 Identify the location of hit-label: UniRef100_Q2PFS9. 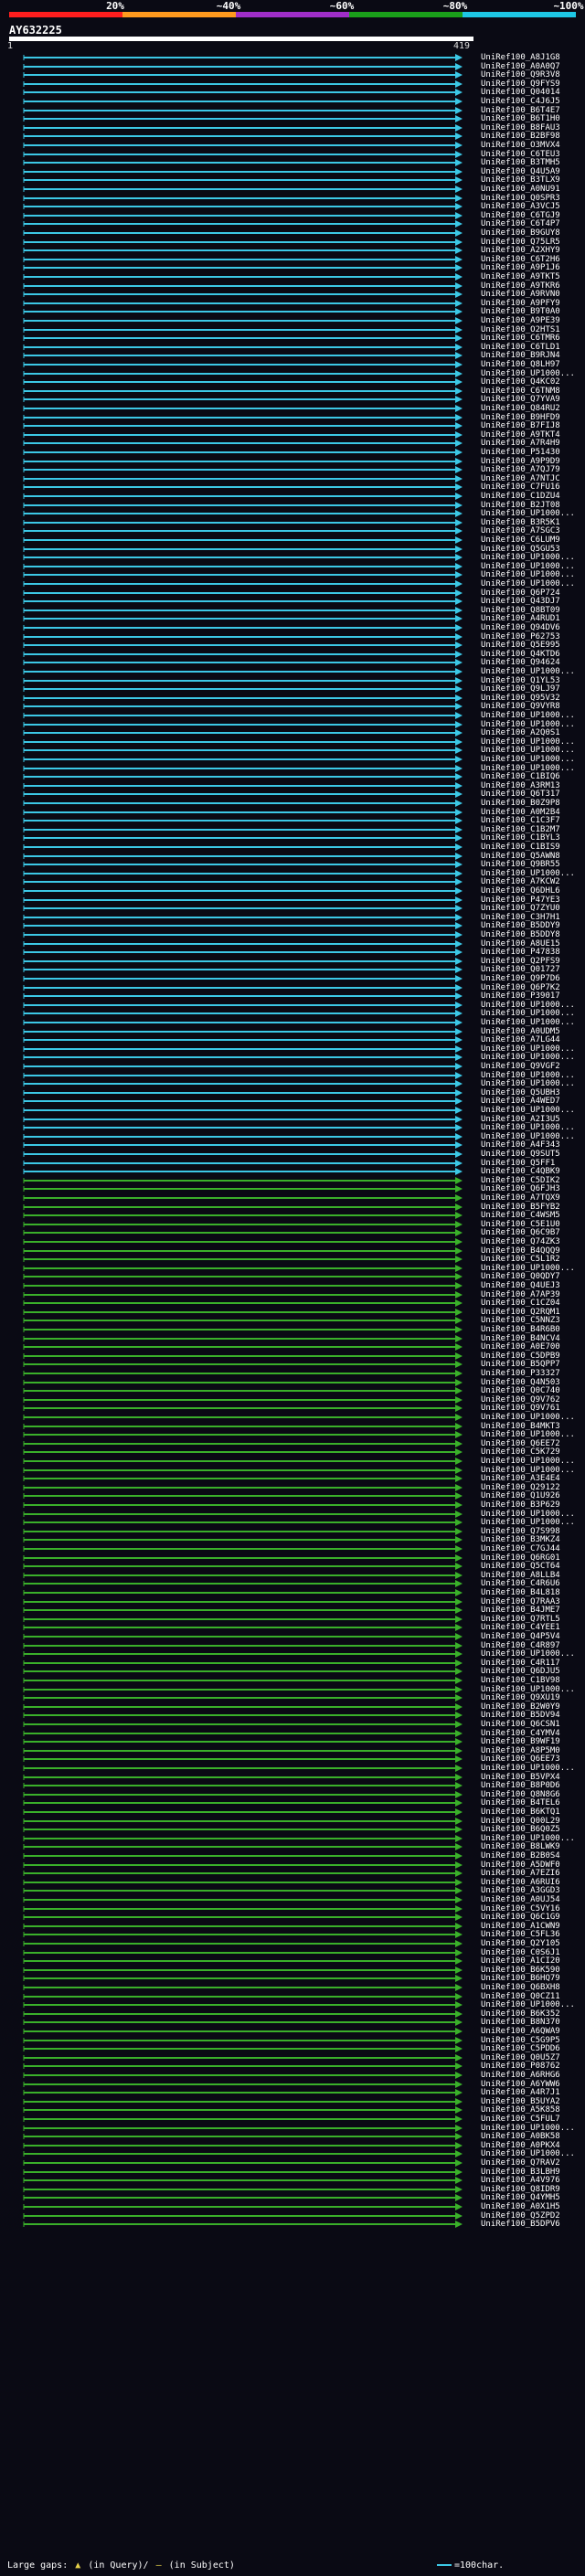
(532, 961).